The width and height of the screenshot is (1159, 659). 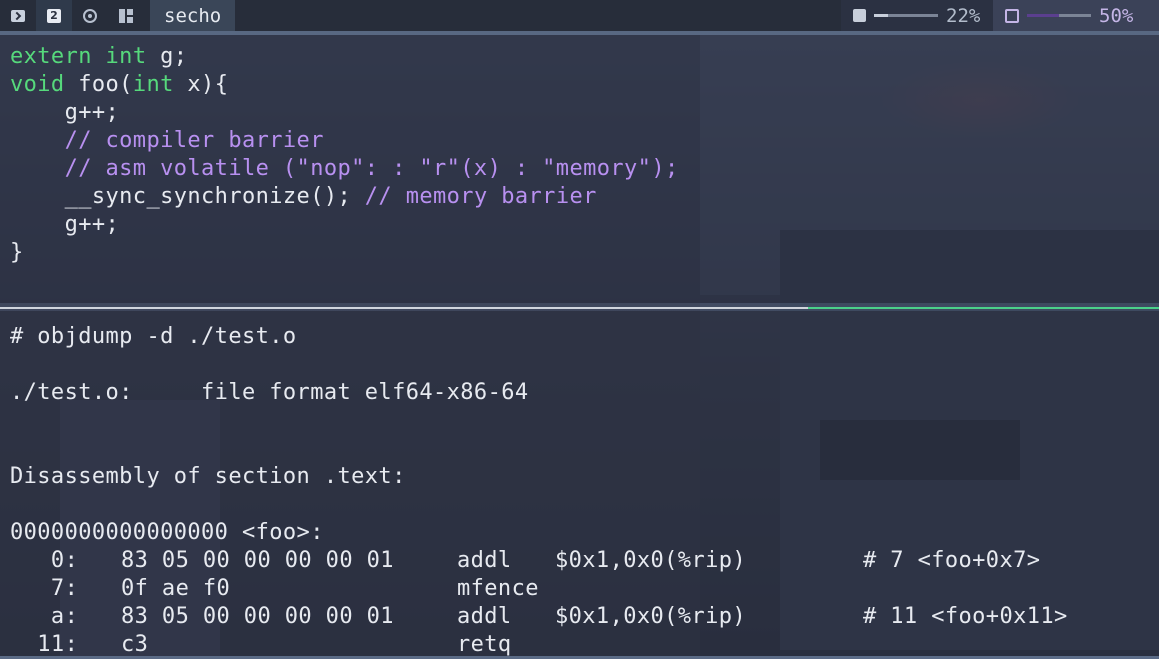 I want to click on workspace-browser, so click(x=90, y=15).